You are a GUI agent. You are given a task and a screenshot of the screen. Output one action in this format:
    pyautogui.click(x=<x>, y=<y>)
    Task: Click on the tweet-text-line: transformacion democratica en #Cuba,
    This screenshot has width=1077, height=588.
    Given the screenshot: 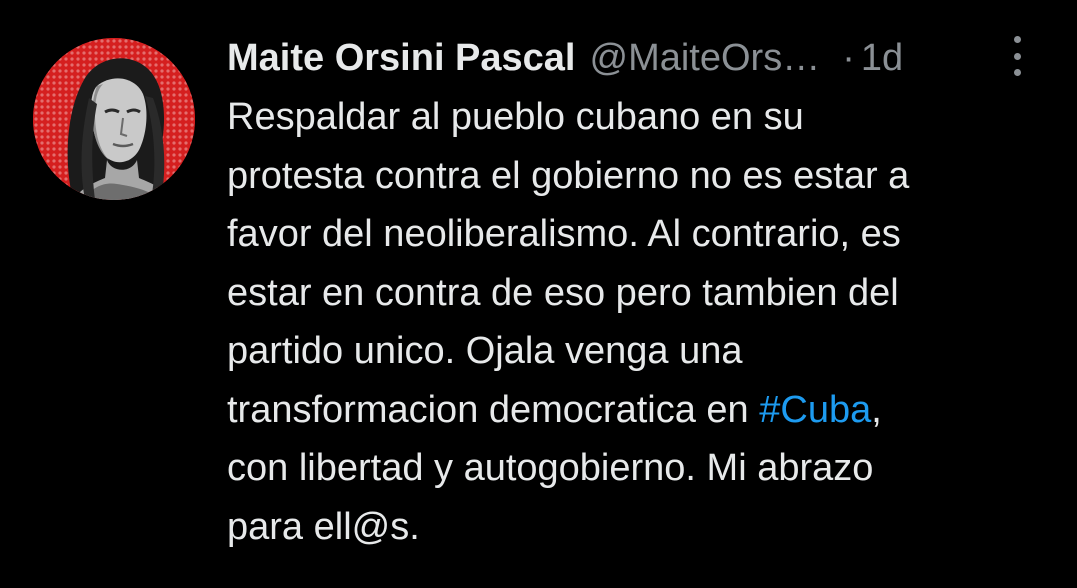 What is the action you would take?
    pyautogui.click(x=647, y=410)
    